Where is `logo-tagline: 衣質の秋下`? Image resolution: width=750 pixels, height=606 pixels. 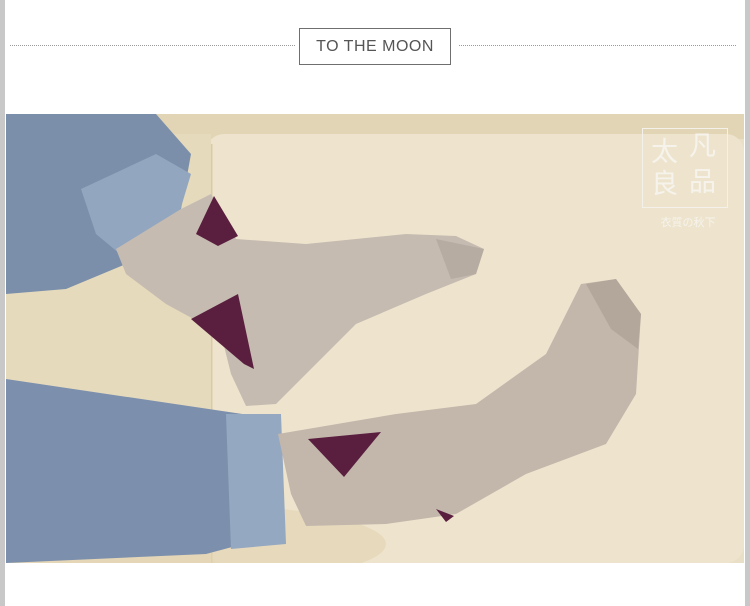 logo-tagline: 衣質の秋下 is located at coordinates (688, 222).